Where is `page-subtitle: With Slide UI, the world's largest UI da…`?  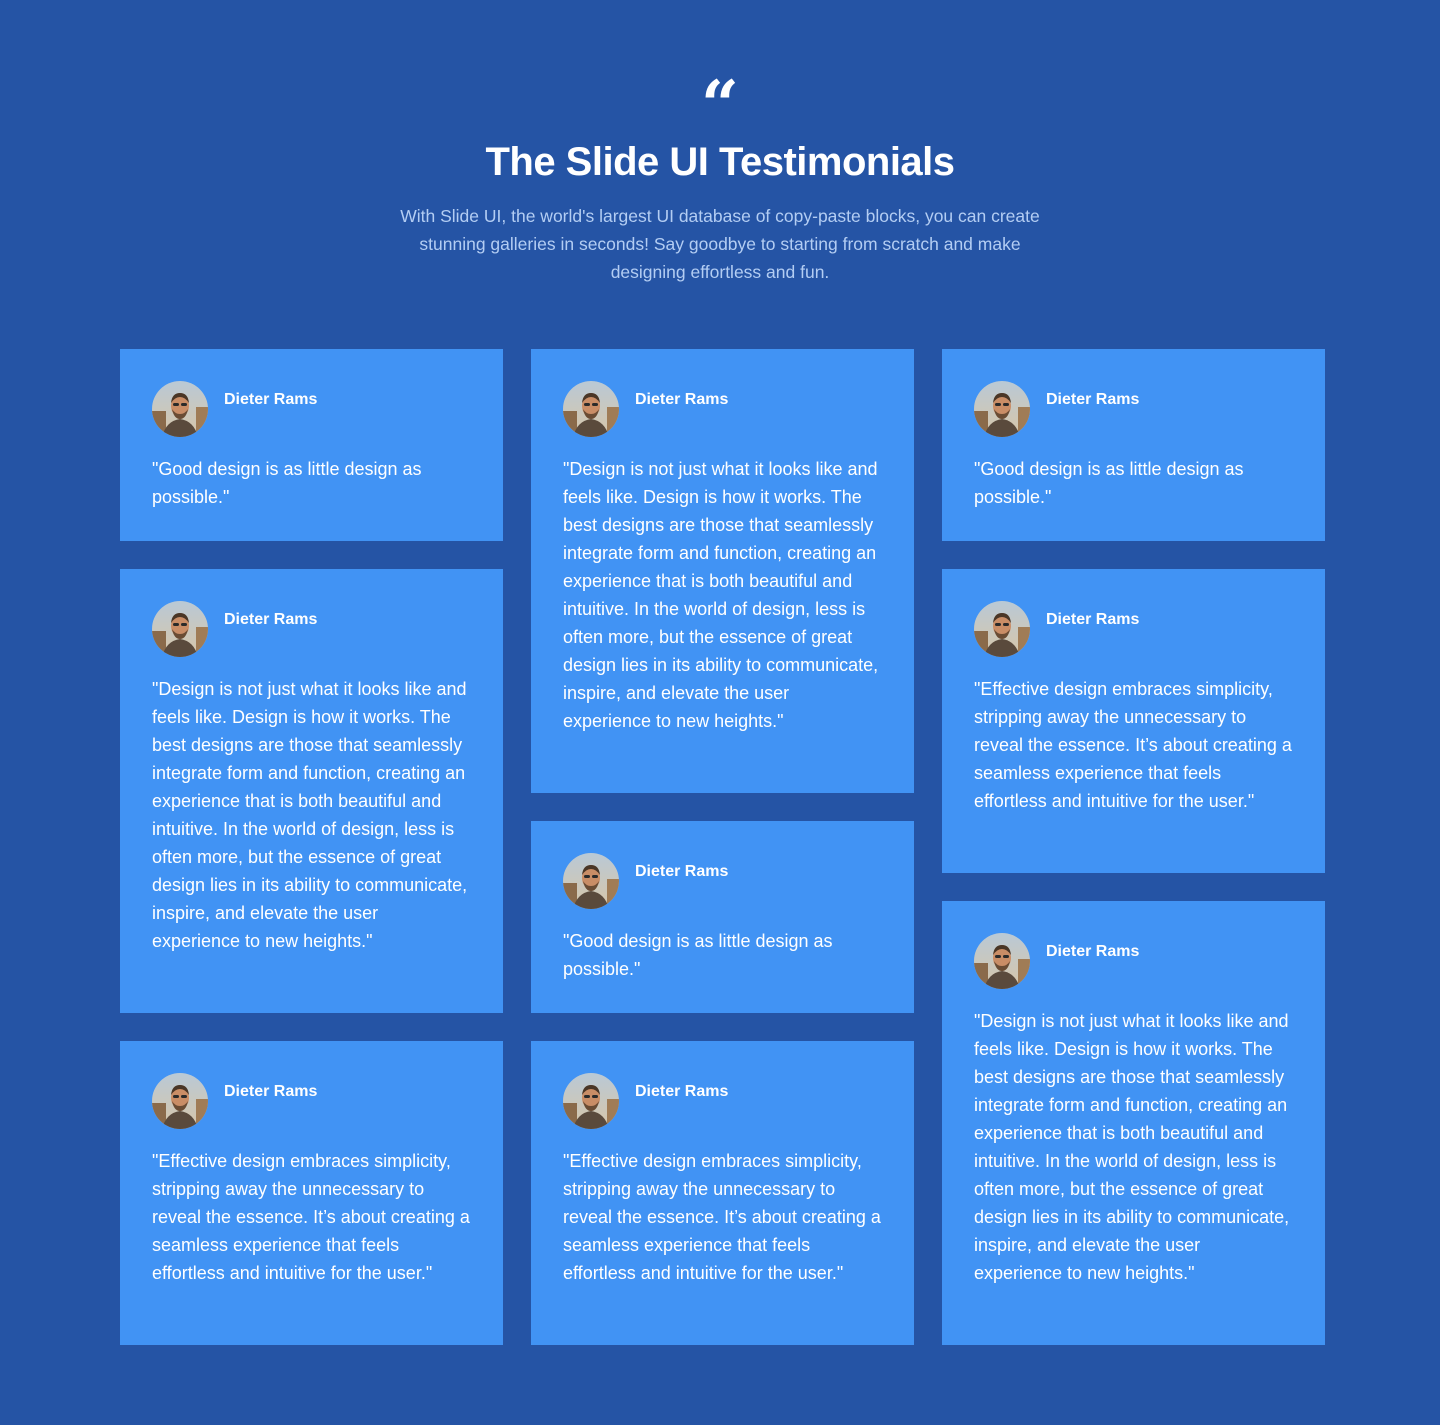 page-subtitle: With Slide UI, the world's largest UI da… is located at coordinates (720, 244).